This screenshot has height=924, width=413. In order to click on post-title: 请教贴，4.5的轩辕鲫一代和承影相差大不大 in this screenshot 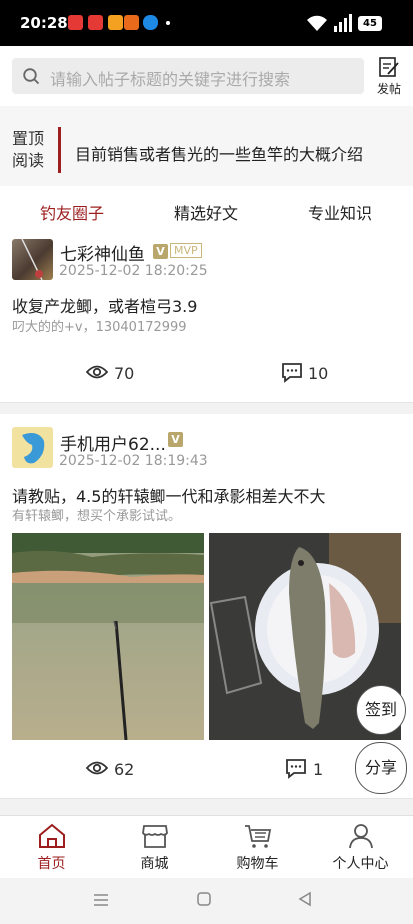, I will do `click(168, 495)`.